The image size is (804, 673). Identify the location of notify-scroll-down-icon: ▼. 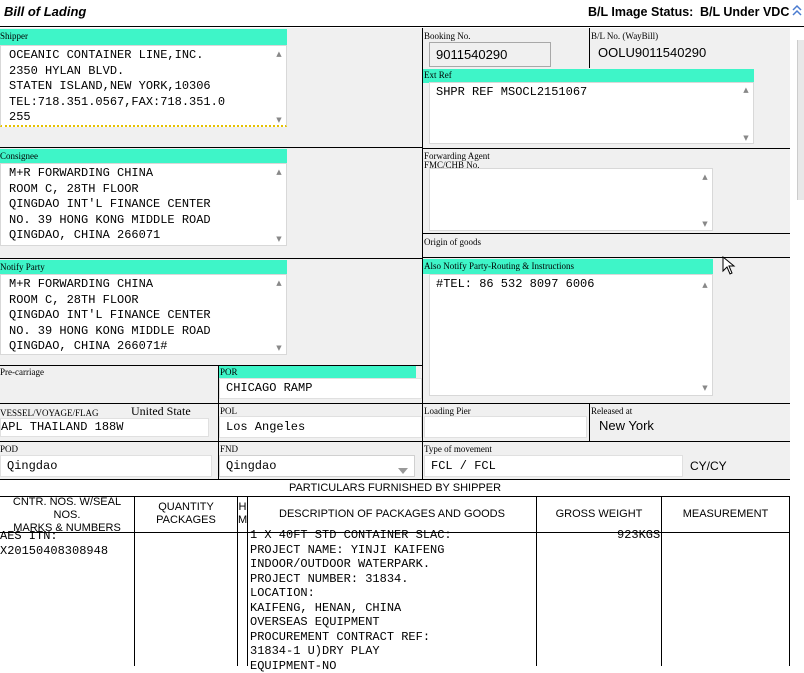
(279, 348).